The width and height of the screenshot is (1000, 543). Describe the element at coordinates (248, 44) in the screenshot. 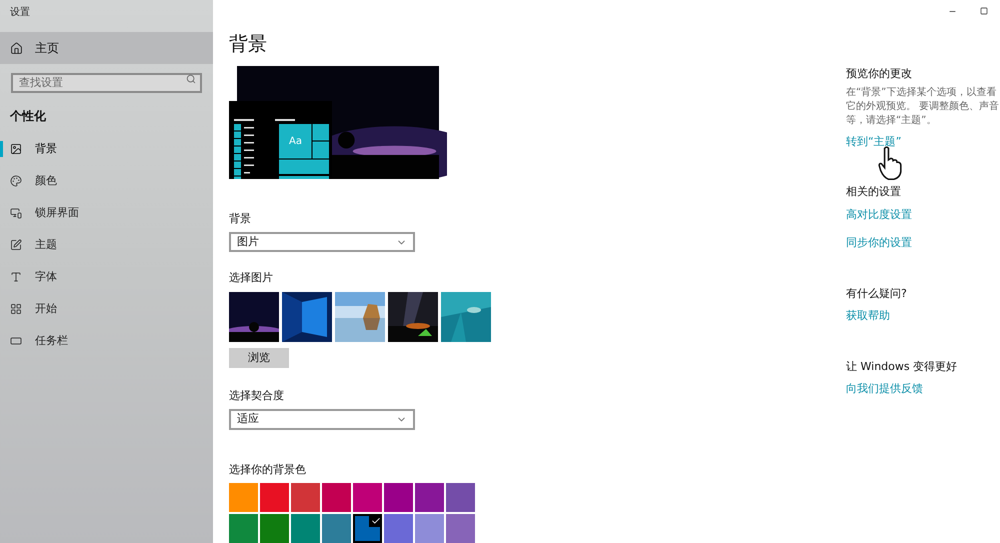

I see `page-title: 背景` at that location.